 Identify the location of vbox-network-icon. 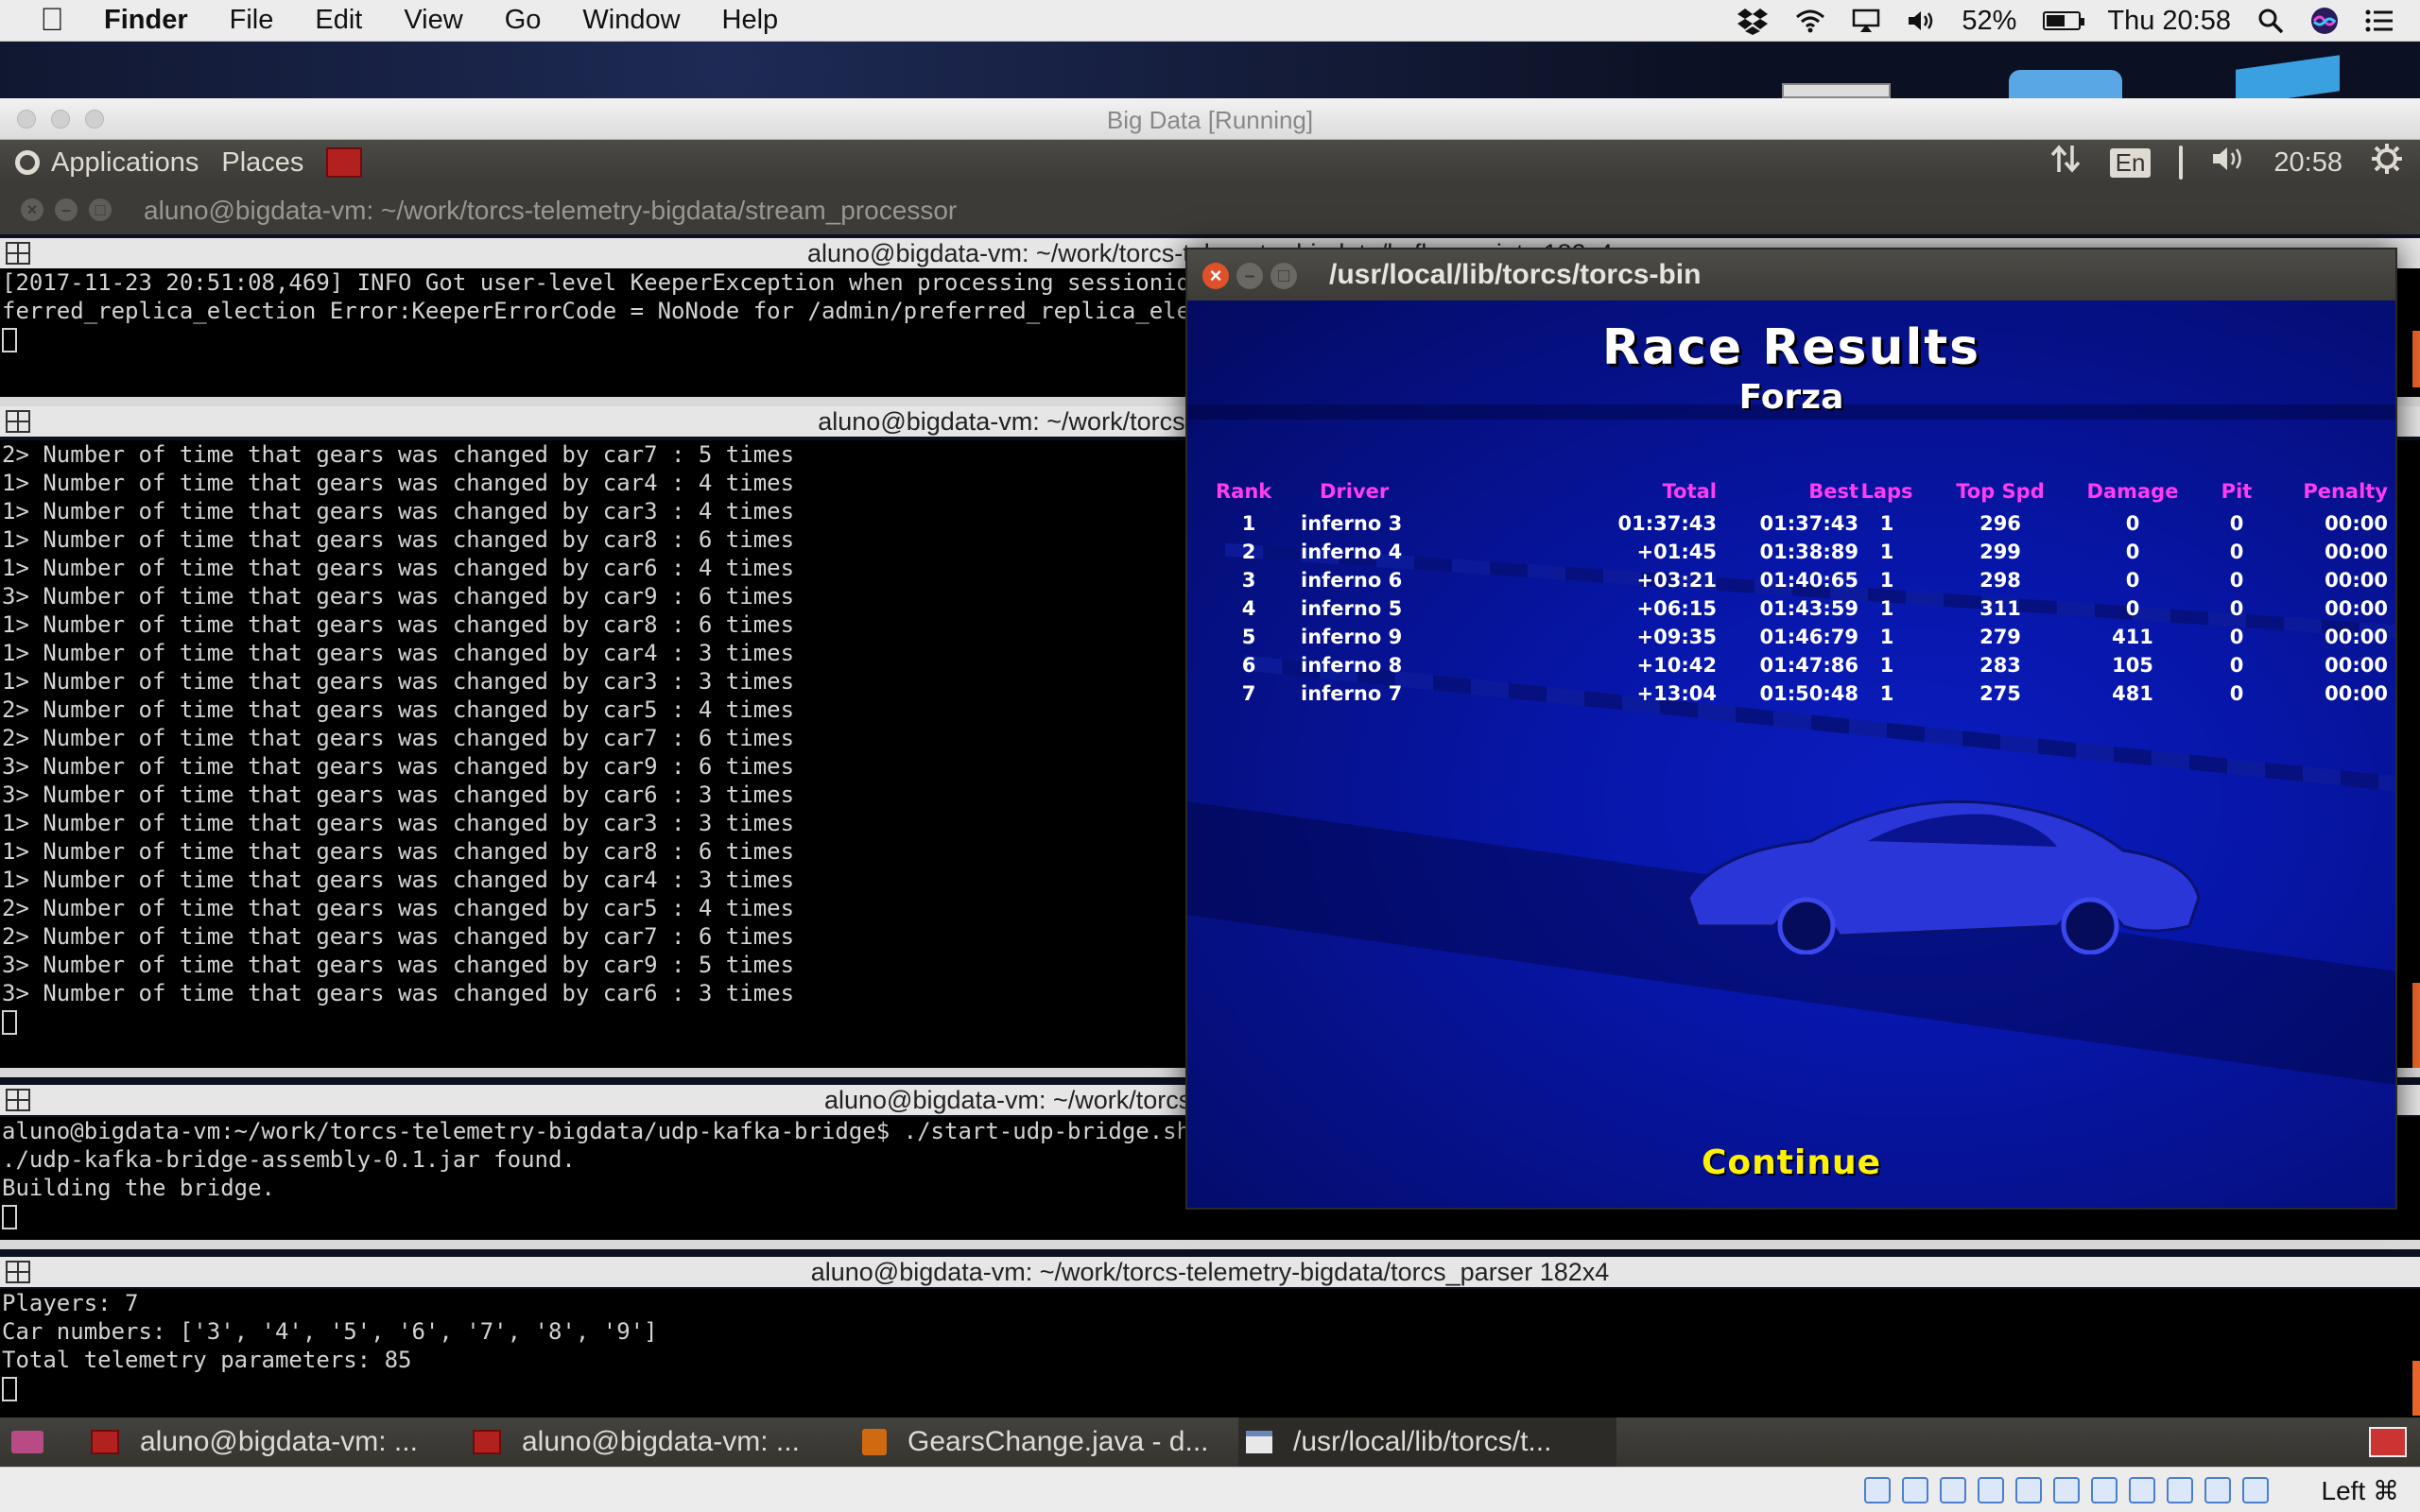
(1991, 1490).